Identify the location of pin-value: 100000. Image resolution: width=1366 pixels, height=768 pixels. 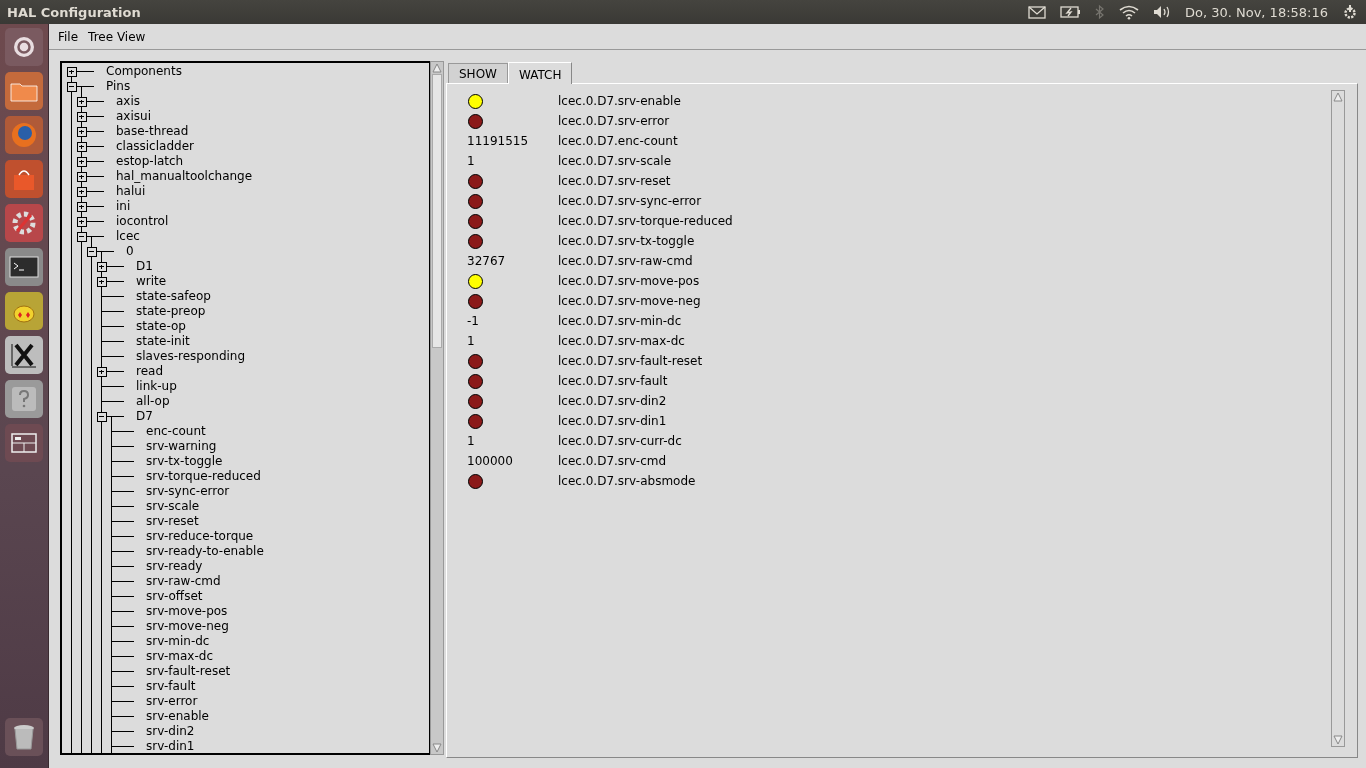
(490, 461).